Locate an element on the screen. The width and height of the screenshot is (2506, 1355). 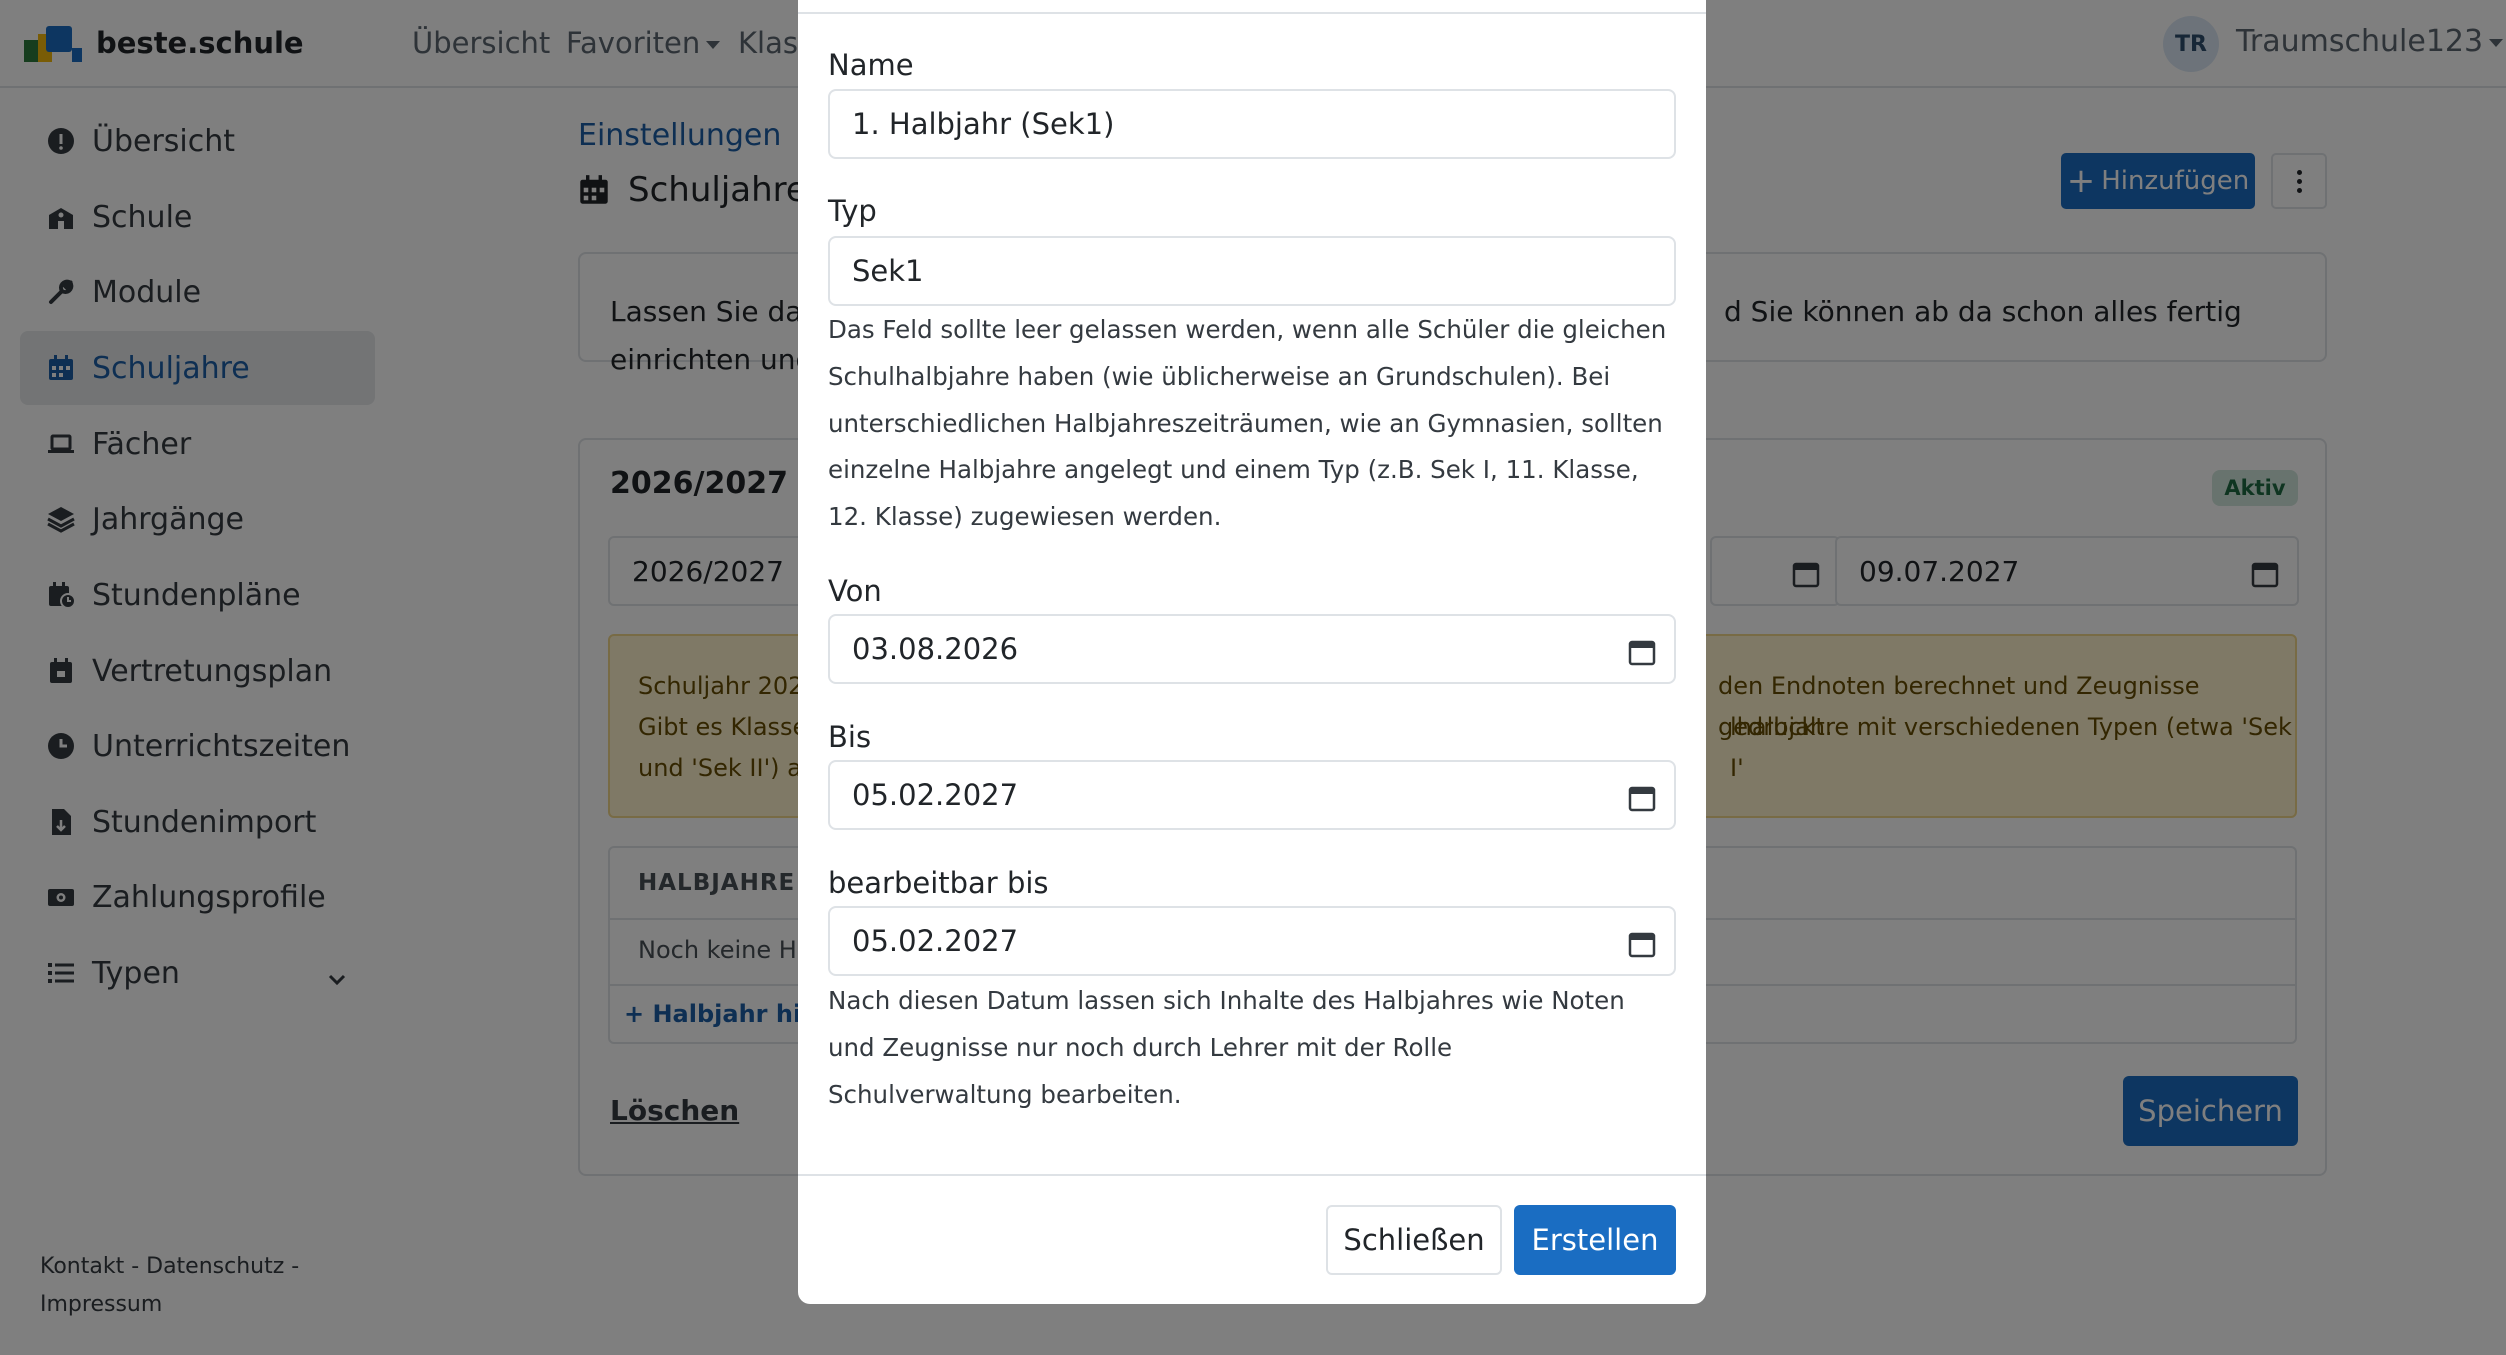
from-label: Von is located at coordinates (855, 591).